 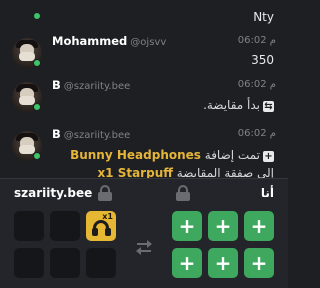 I want to click on sender-name: Mohammed @ojsvv, so click(x=109, y=41).